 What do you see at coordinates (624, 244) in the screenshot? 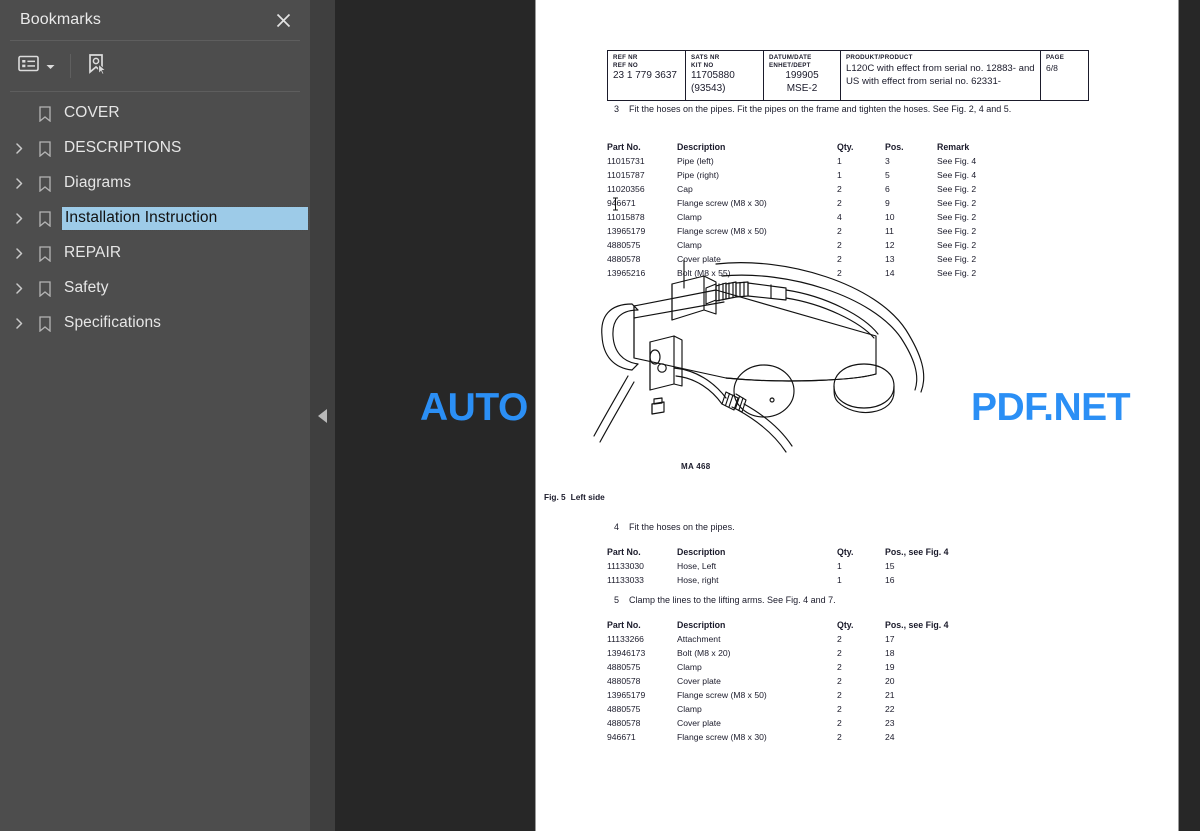
I see `cell-part-no: 4880575` at bounding box center [624, 244].